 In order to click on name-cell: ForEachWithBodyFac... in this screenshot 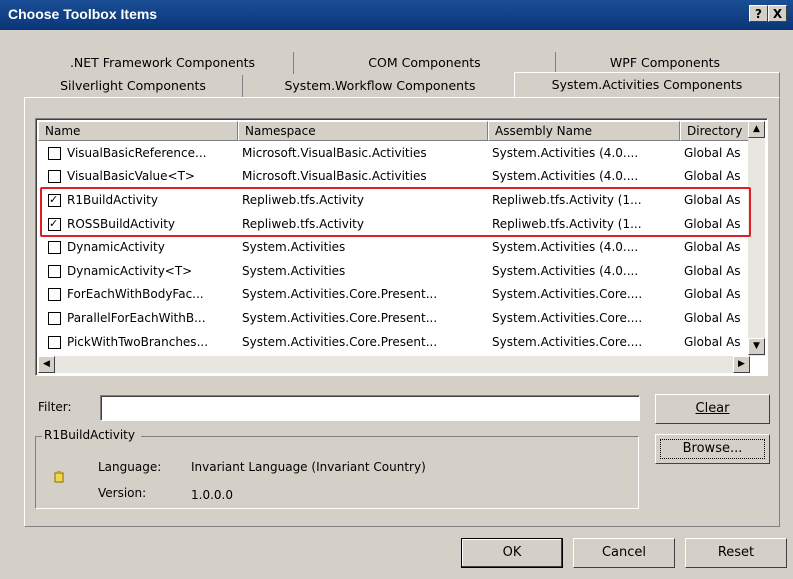, I will do `click(138, 294)`.